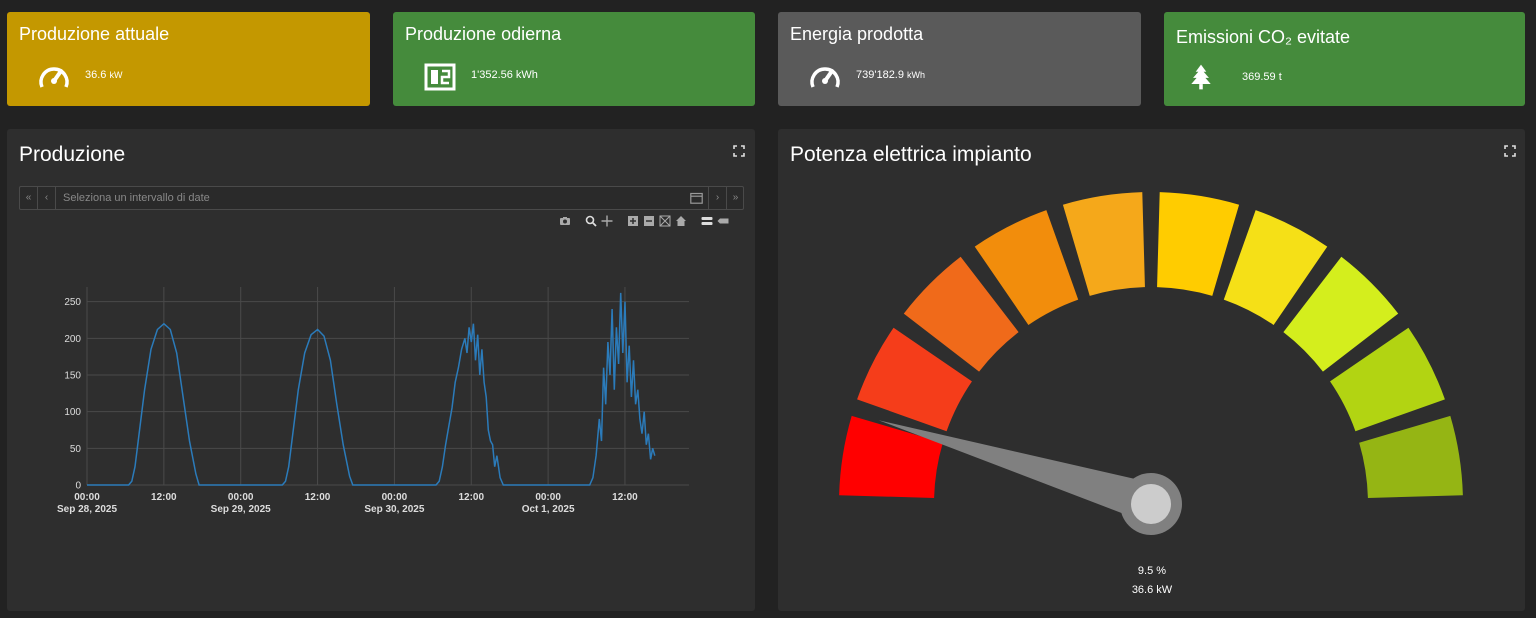 This screenshot has width=1536, height=618. I want to click on value-number: 369.59 t, so click(1262, 77).